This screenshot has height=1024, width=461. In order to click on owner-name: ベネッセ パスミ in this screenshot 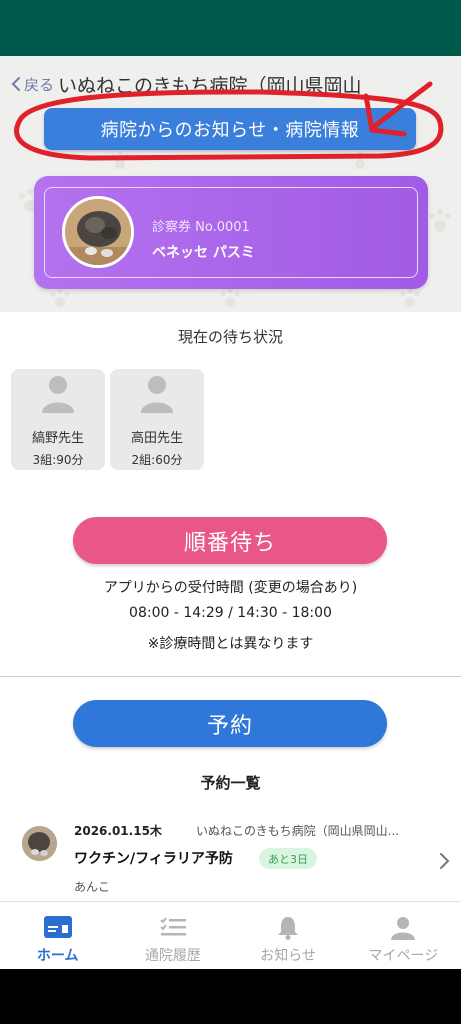, I will do `click(203, 253)`.